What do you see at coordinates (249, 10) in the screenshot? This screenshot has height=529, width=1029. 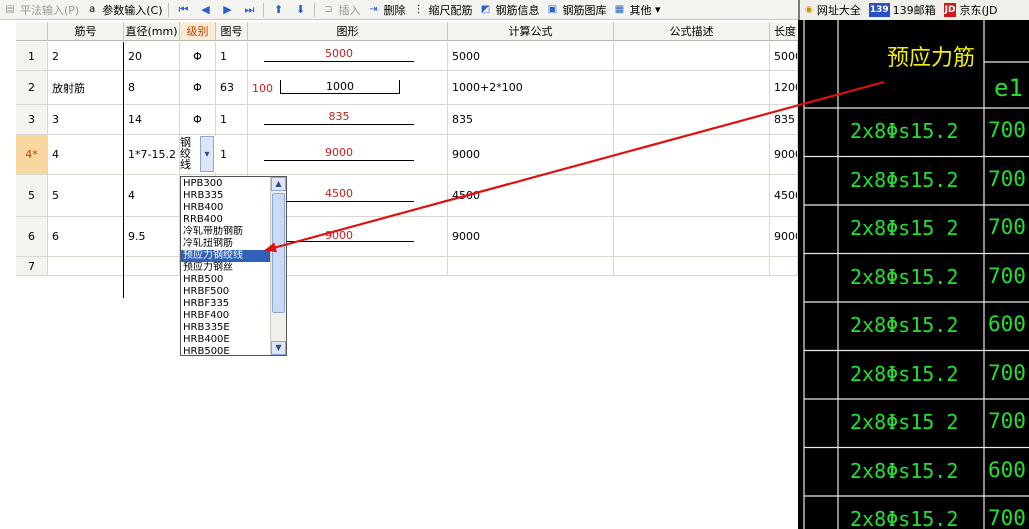 I see `last-record-icon: ⏭` at bounding box center [249, 10].